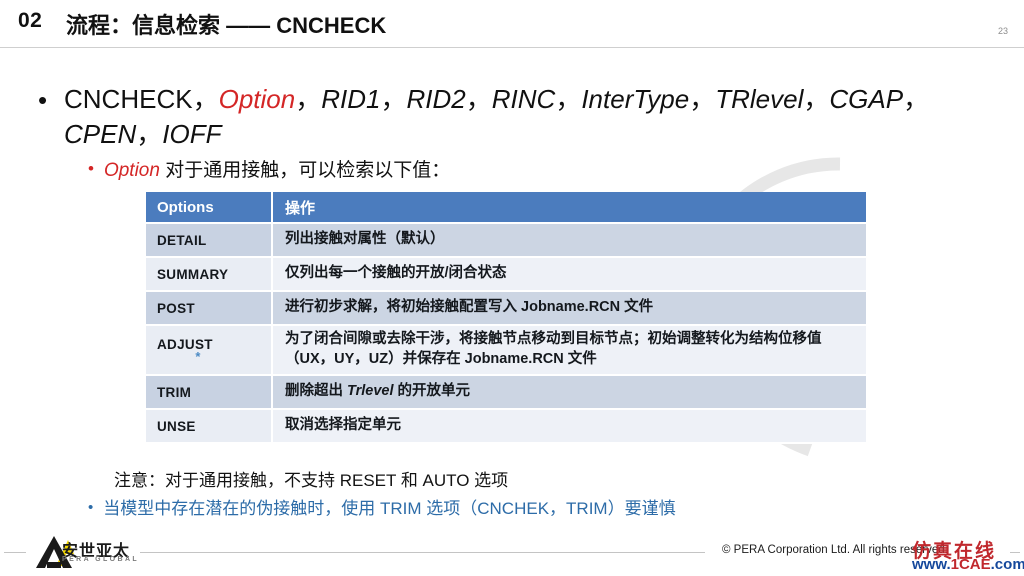  I want to click on cell-option: DETAIL, so click(209, 240).